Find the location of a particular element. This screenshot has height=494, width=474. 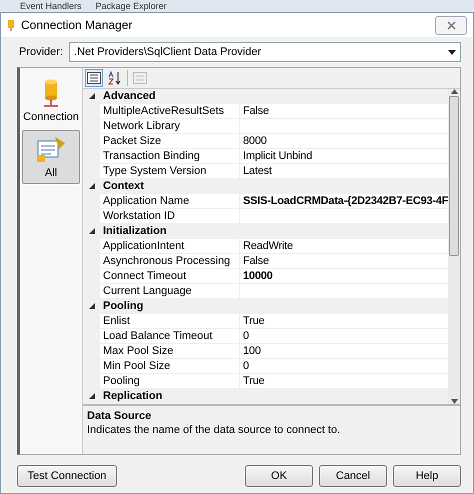

close-icon is located at coordinates (451, 25).